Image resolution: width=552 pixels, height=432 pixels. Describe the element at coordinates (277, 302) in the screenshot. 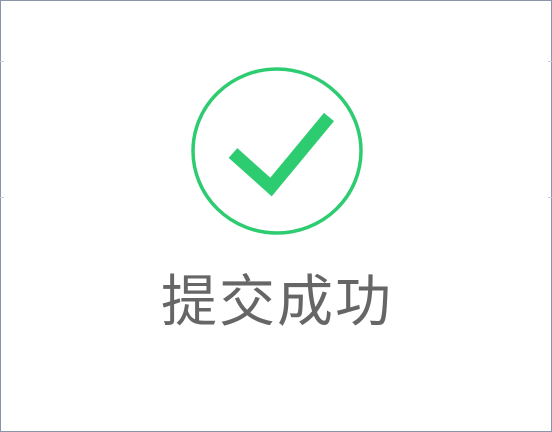

I see `success-message: 提交成功` at that location.